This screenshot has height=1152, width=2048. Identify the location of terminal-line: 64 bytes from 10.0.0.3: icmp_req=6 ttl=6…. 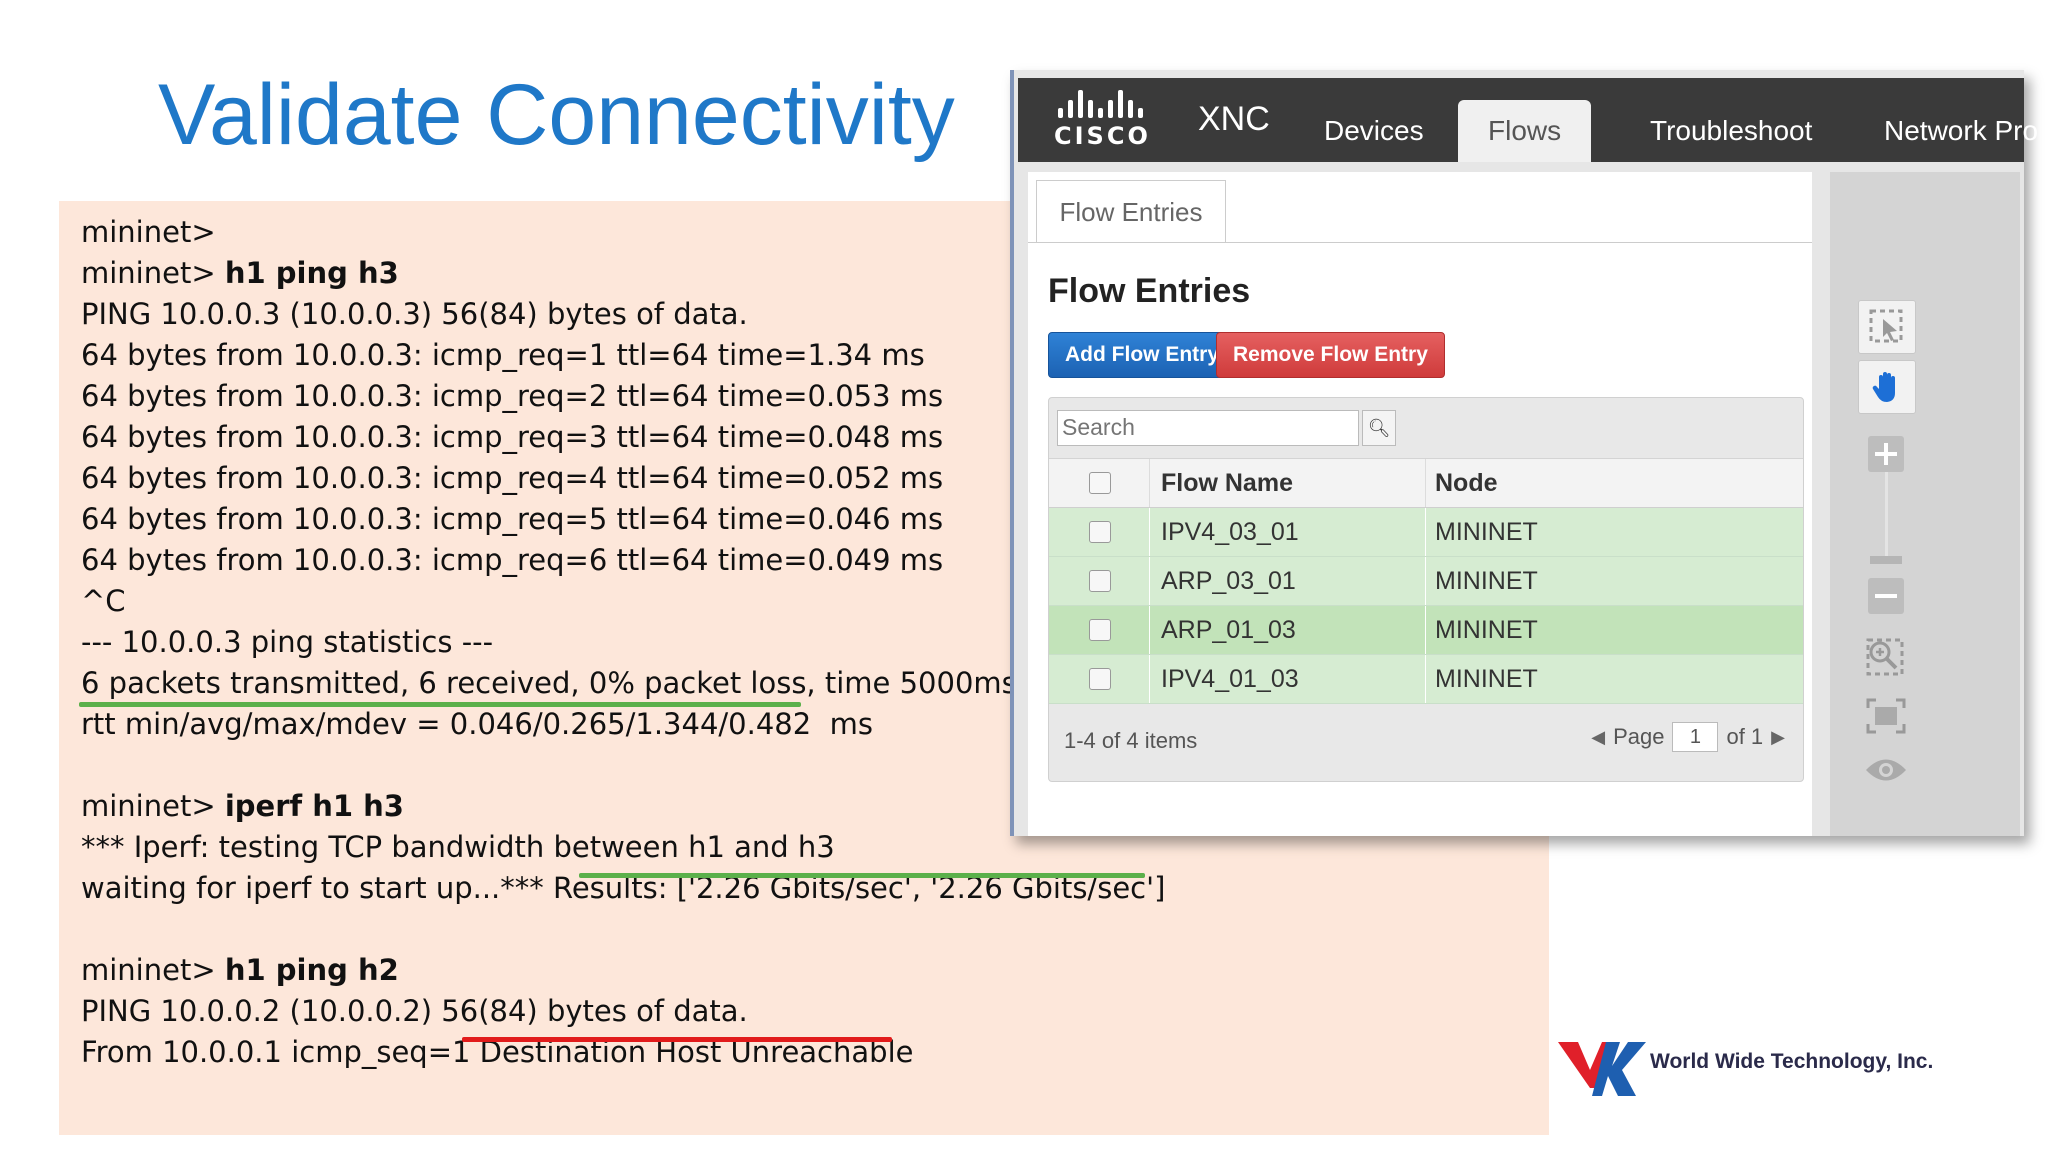
(623, 560).